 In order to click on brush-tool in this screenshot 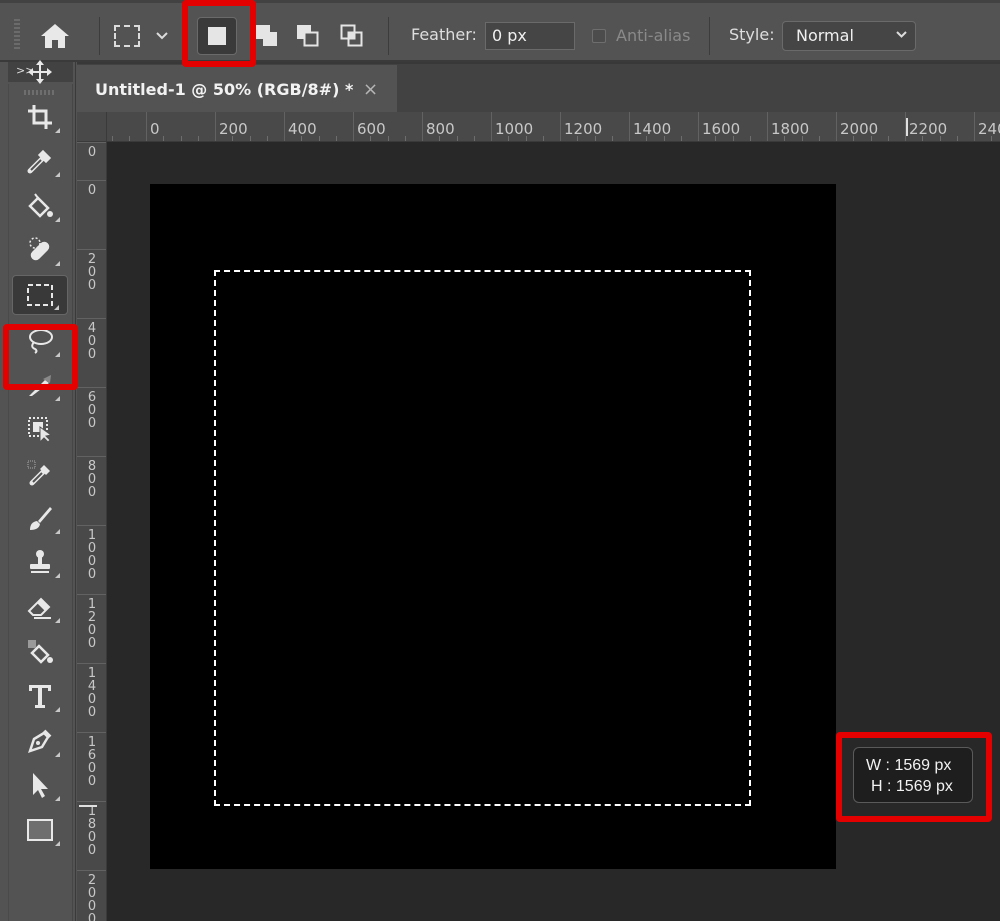, I will do `click(40, 518)`.